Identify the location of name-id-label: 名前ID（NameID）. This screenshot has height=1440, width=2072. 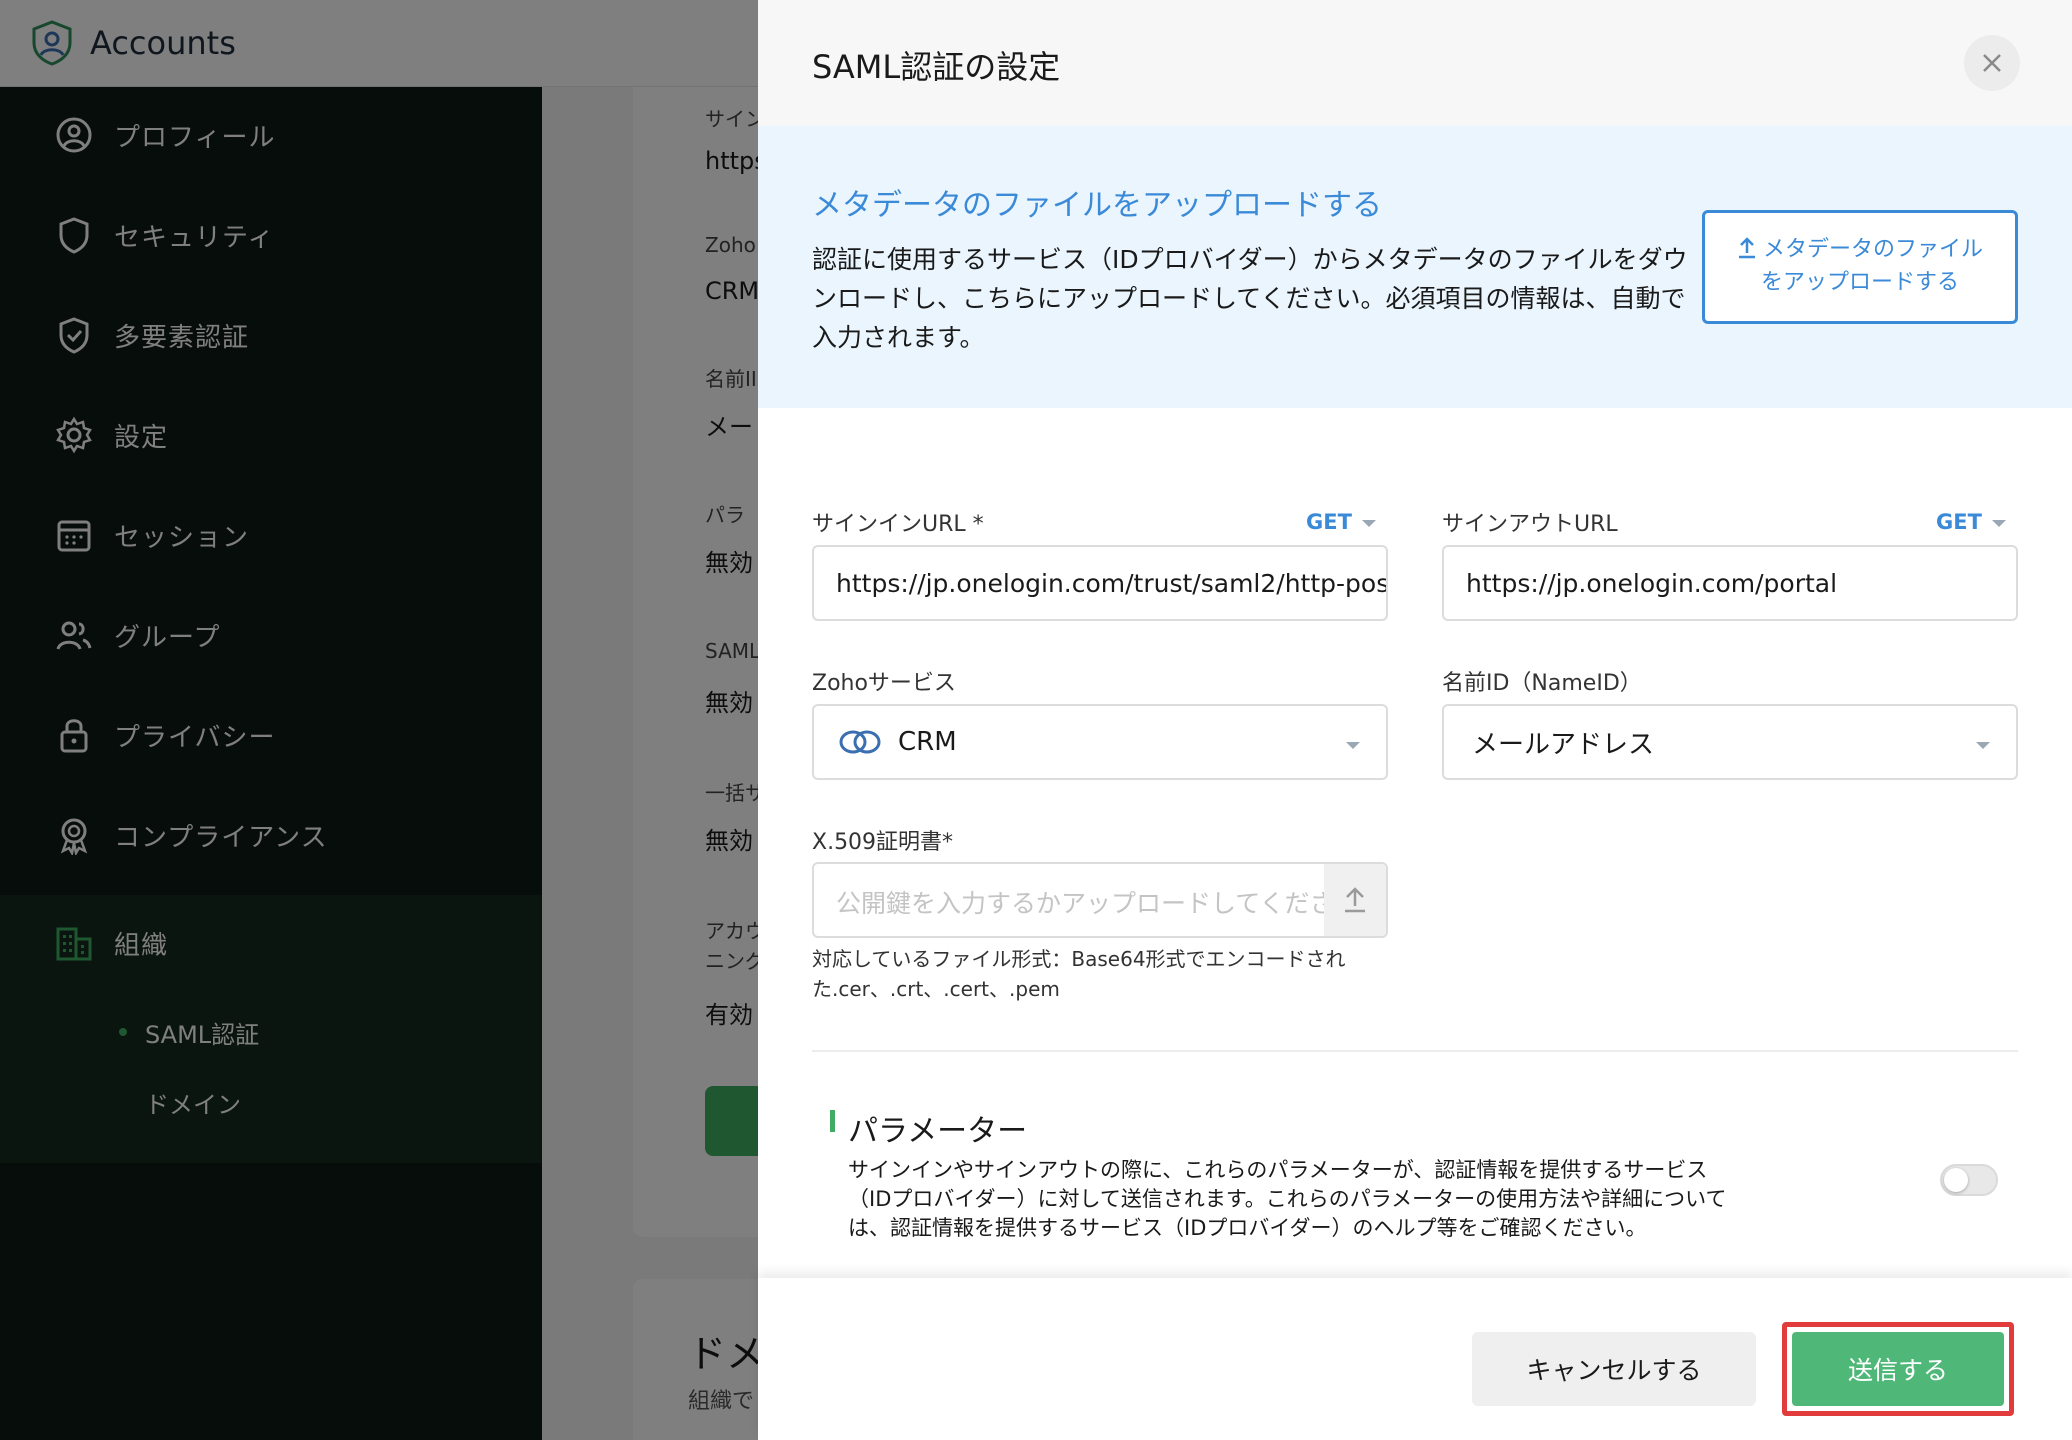
(1542, 683).